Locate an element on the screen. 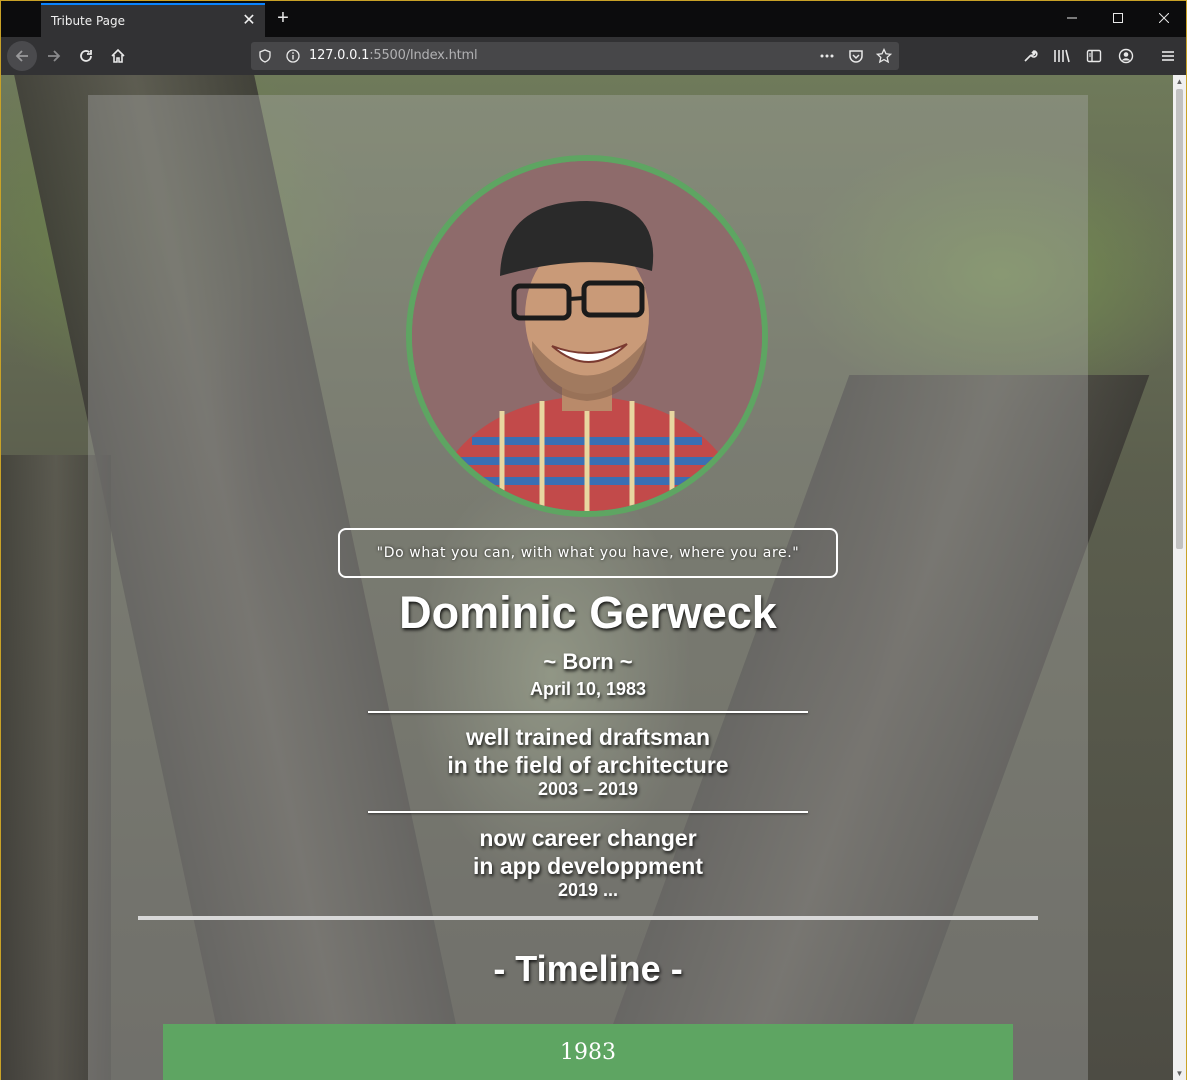  hamburger-menu-icon is located at coordinates (1168, 56).